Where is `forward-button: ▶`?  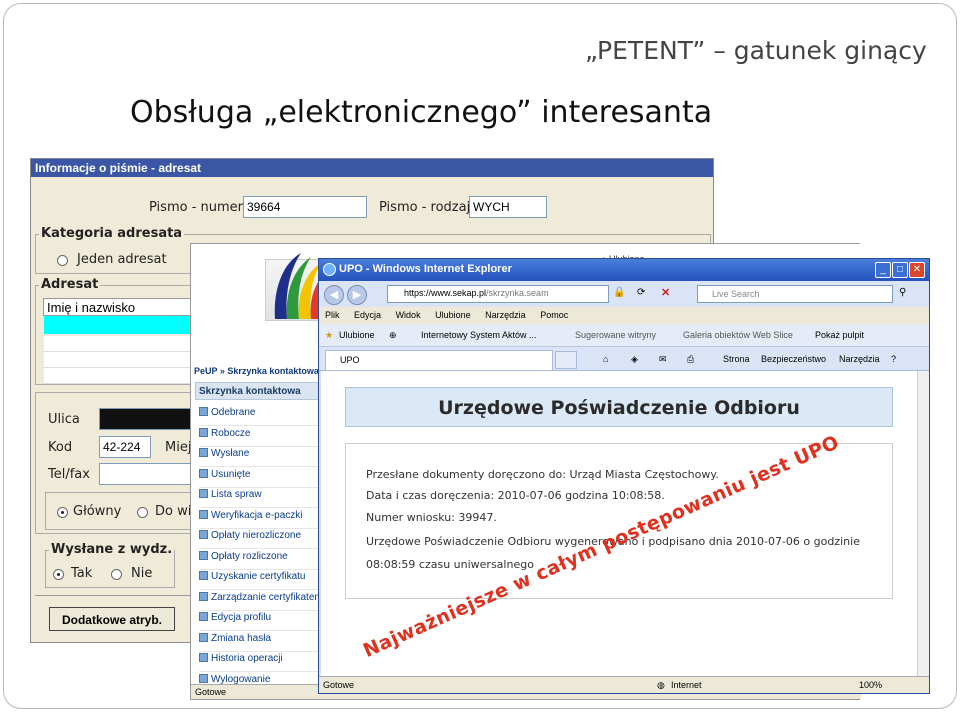
forward-button: ▶ is located at coordinates (357, 295).